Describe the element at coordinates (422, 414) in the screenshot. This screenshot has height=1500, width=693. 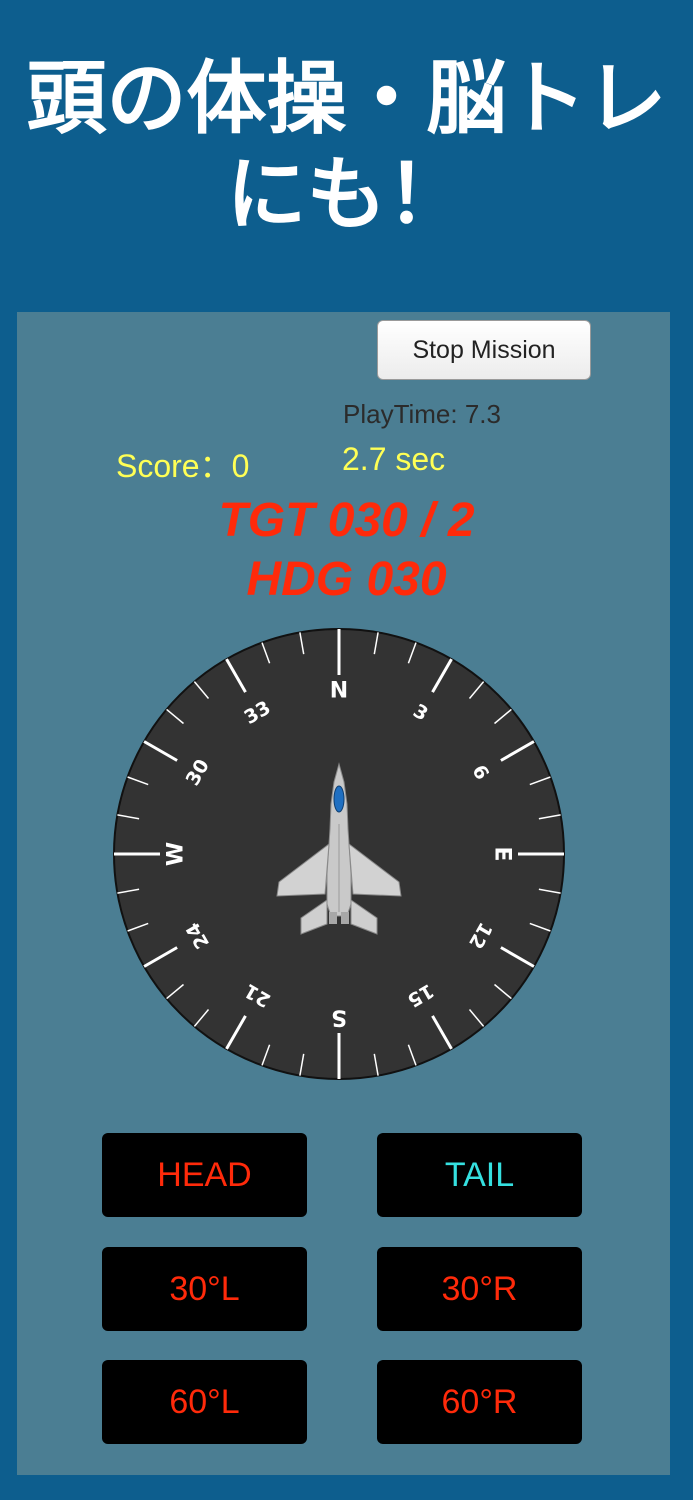
I see `playtime-readout: PlayTime: 7.3` at that location.